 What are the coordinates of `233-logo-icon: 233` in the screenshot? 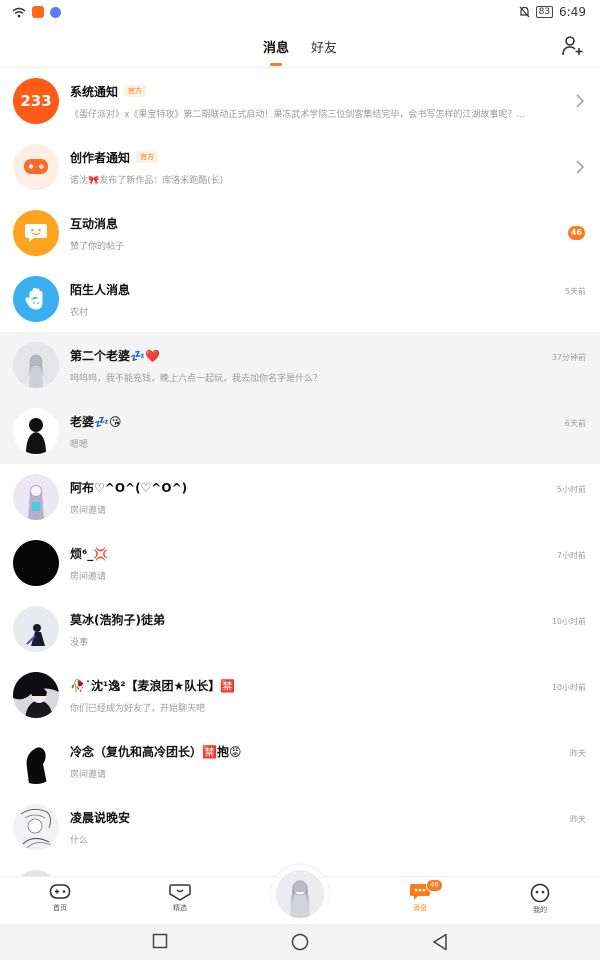 It's located at (36, 101).